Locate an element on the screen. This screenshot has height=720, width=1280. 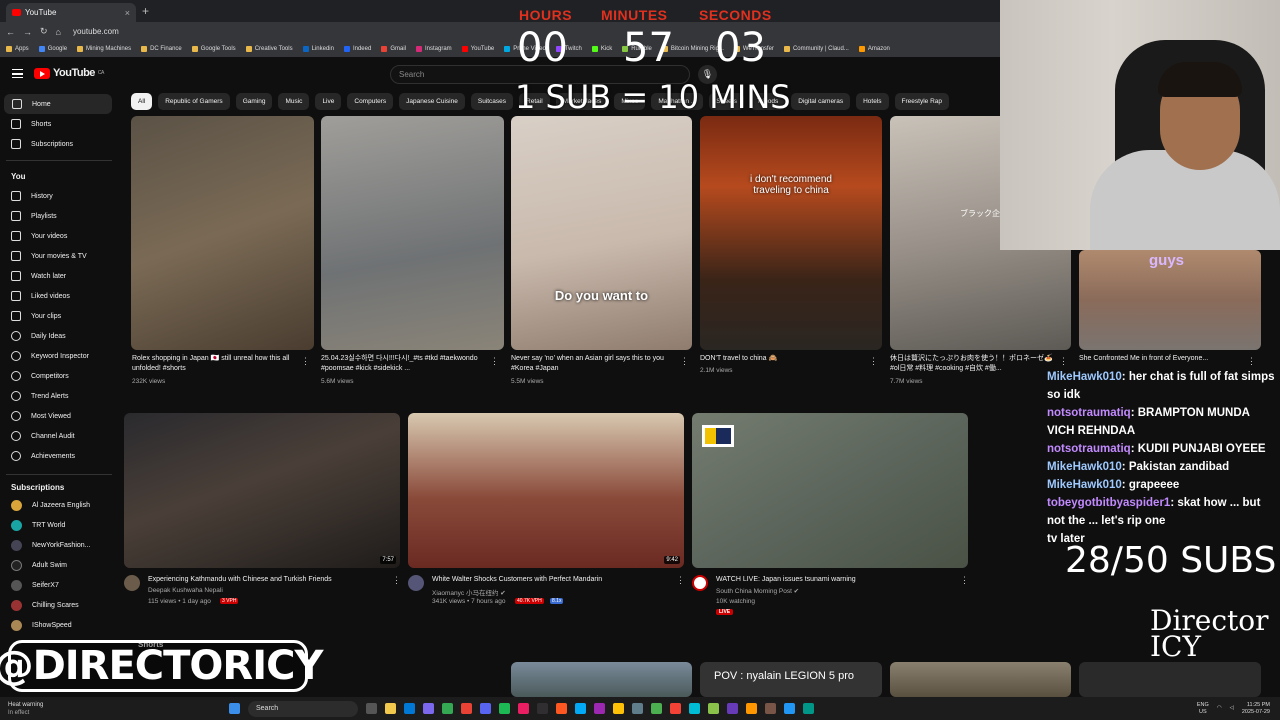
sidebar-sub-channel: Chilling Scares is located at coordinates (54, 605).